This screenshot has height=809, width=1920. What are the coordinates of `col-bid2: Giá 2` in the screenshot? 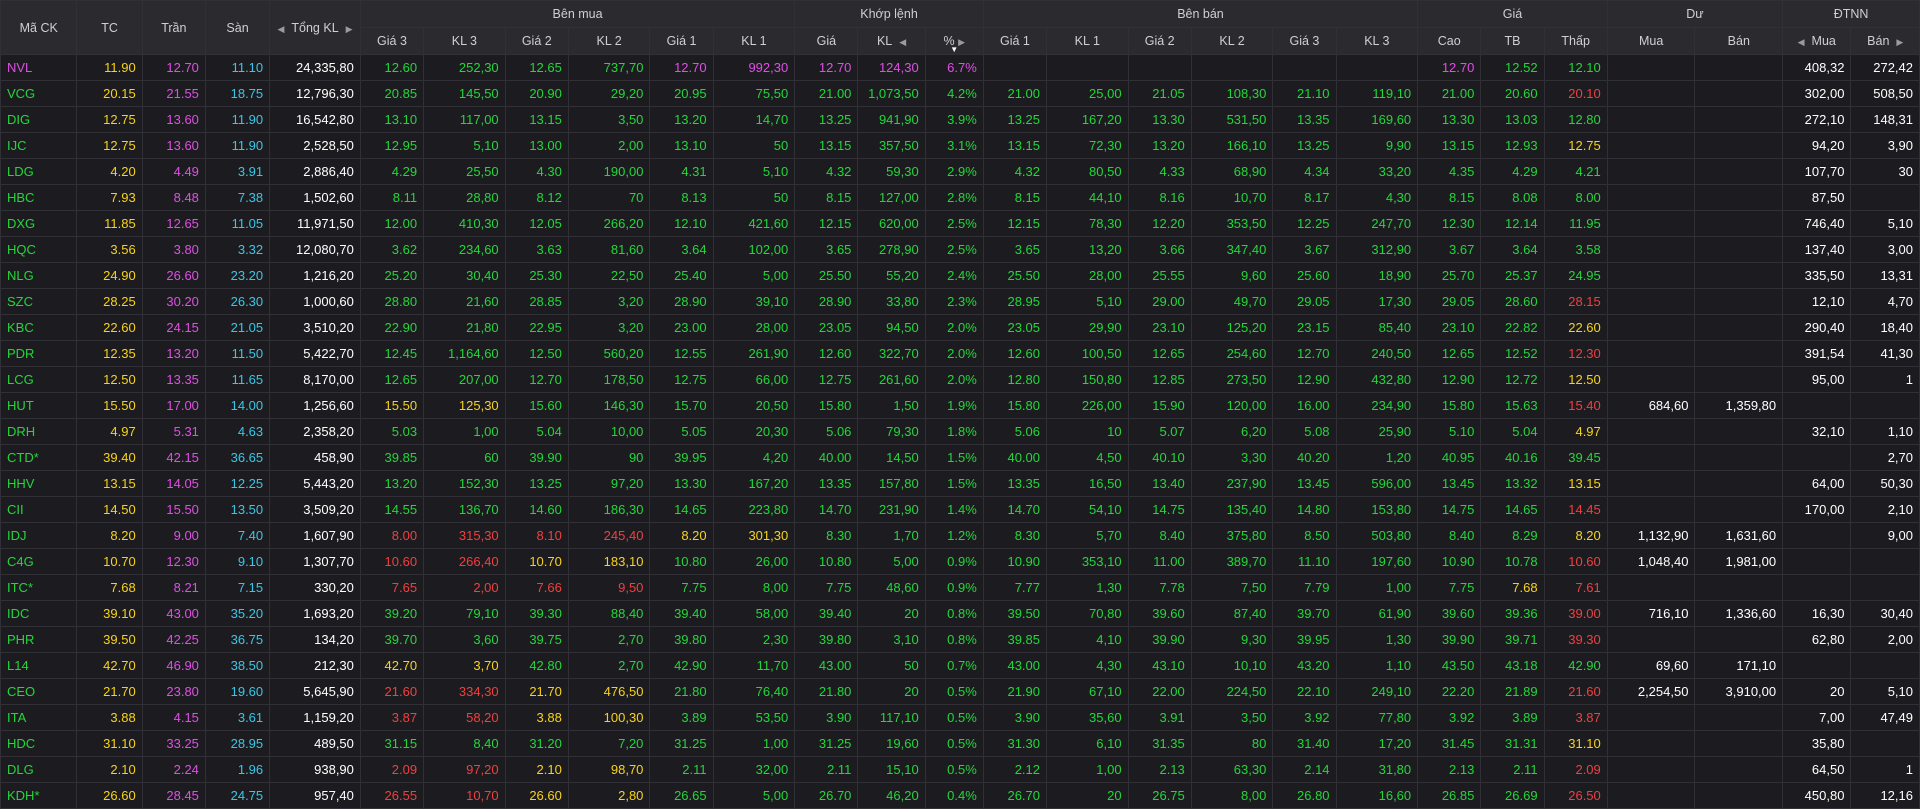 It's located at (536, 41).